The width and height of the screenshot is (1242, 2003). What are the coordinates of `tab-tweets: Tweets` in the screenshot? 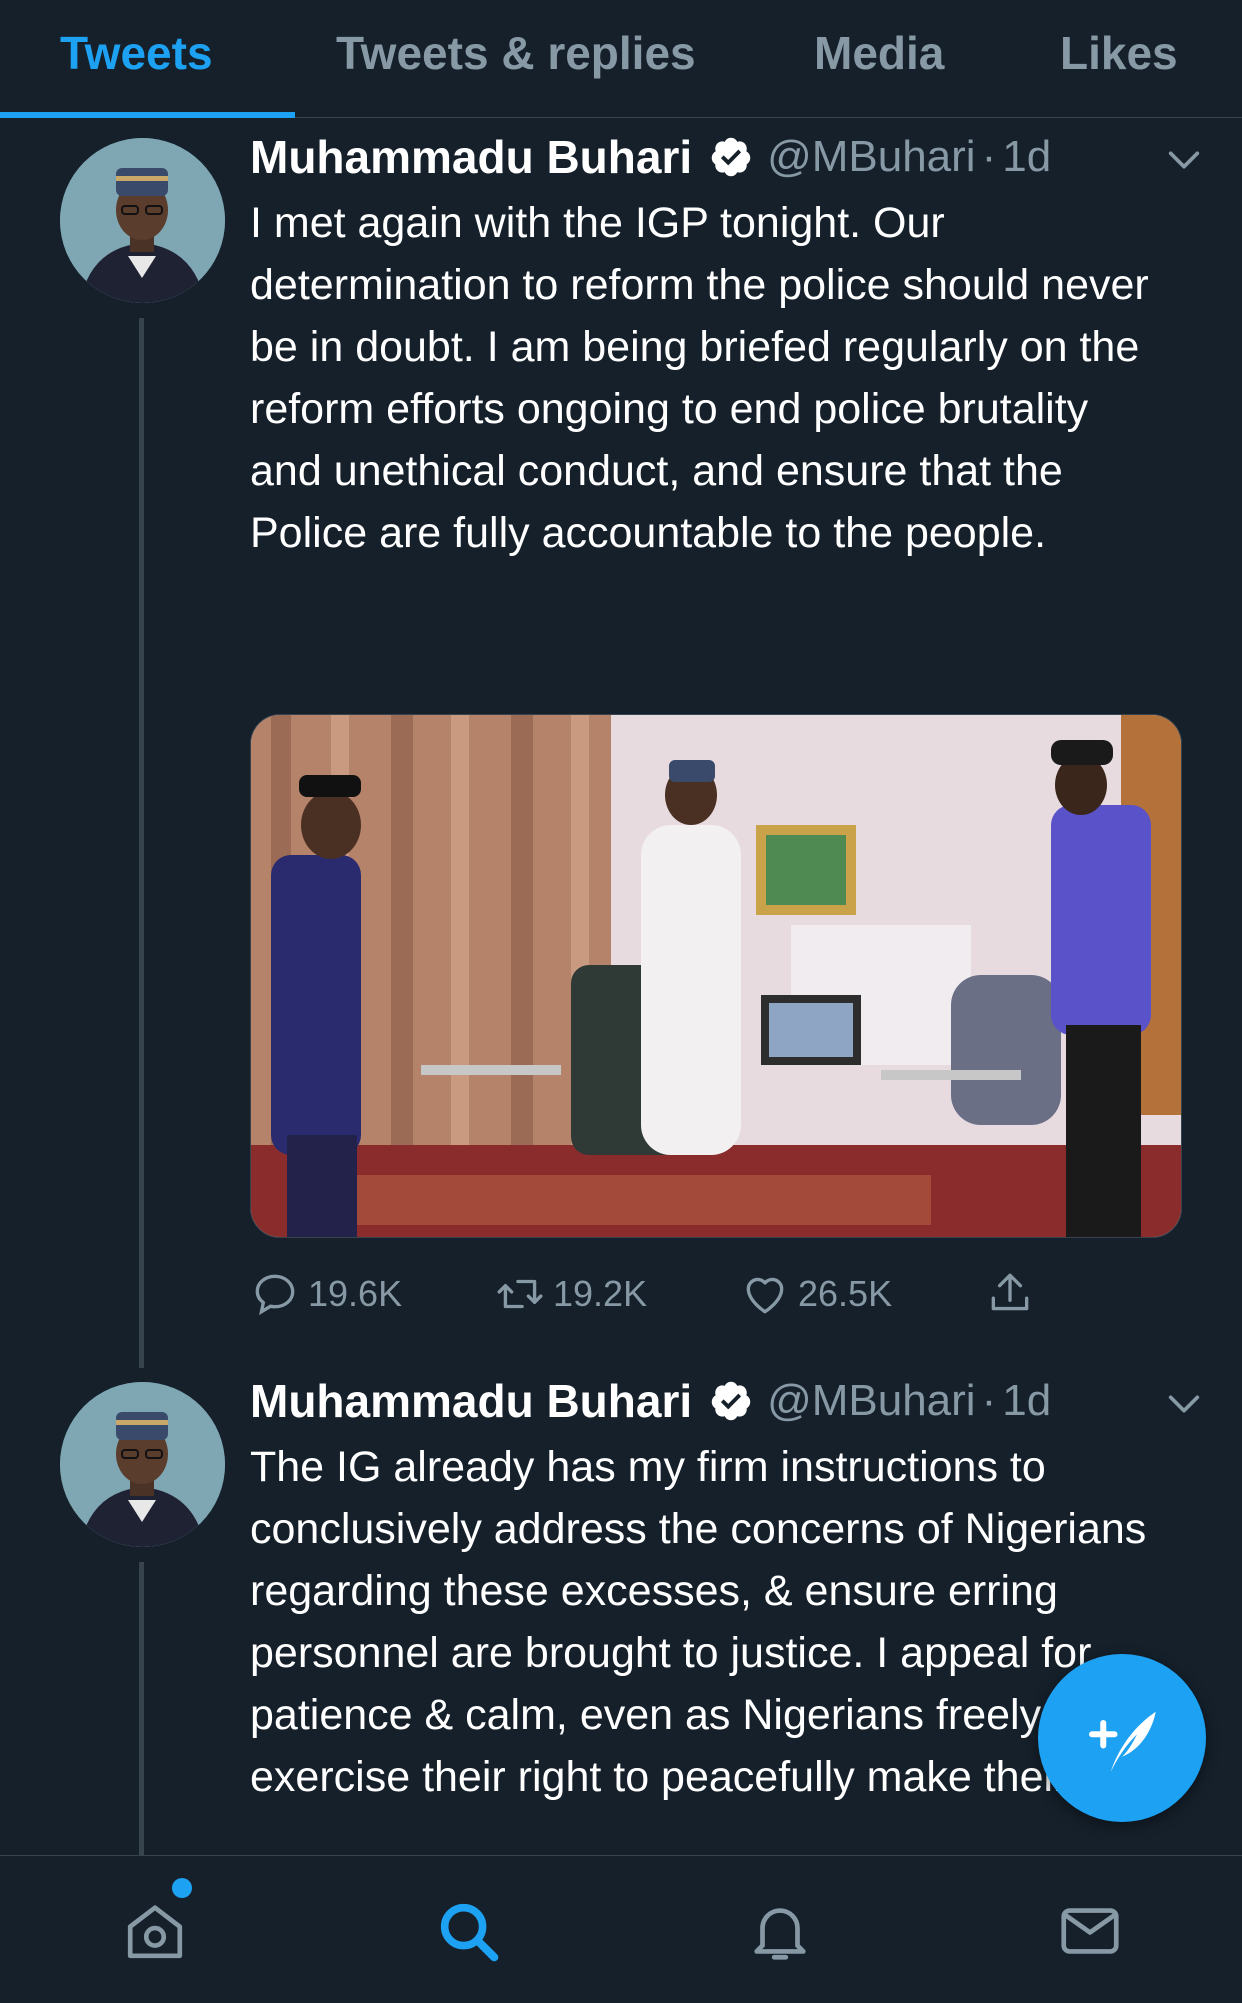 It's located at (136, 53).